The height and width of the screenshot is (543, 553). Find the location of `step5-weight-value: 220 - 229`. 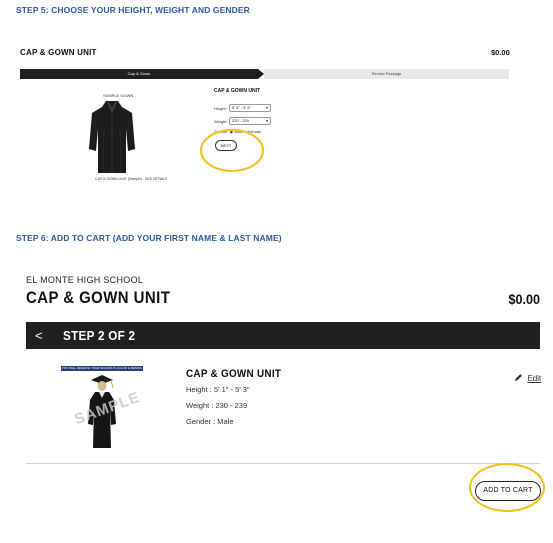

step5-weight-value: 220 - 229 is located at coordinates (240, 120).